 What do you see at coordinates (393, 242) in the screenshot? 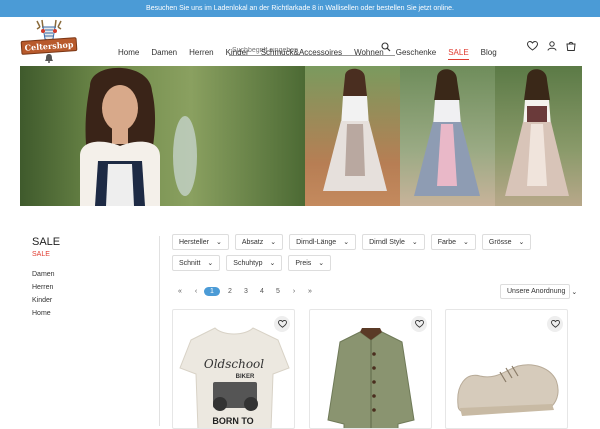
I see `filter-dirndl-style: Dirndl Style ⌄` at bounding box center [393, 242].